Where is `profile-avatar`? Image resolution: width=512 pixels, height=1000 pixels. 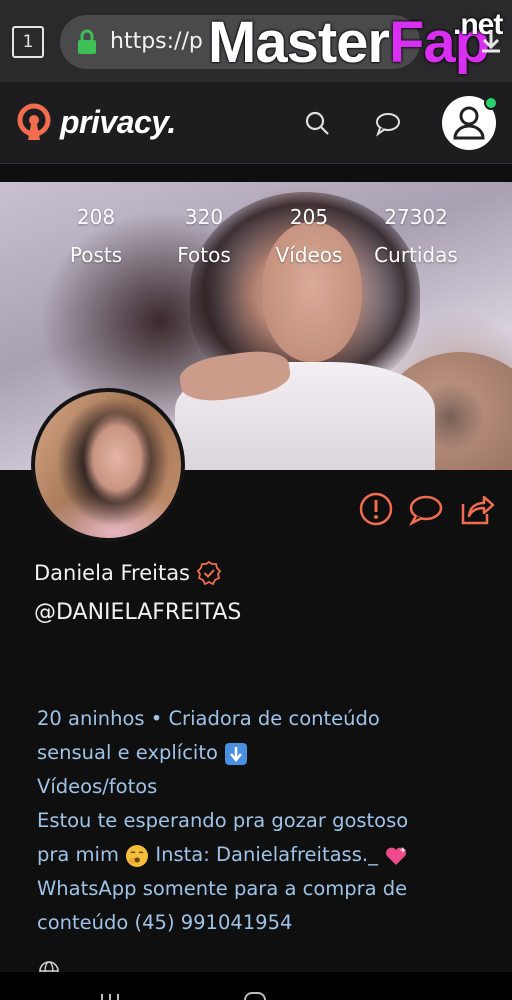 profile-avatar is located at coordinates (108, 465).